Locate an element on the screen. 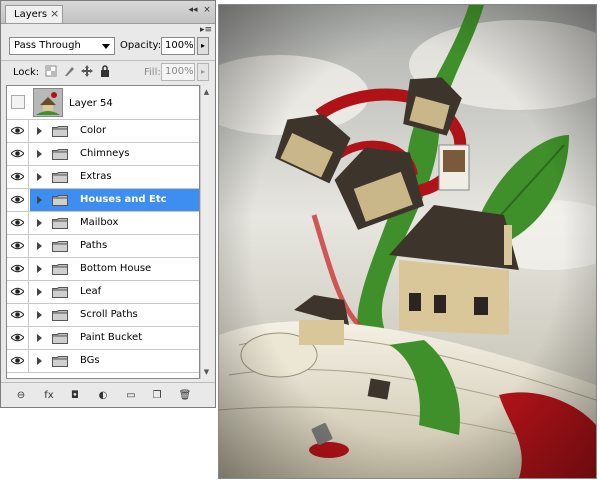  layer-group-cell: Scroll Paths is located at coordinates (114, 315).